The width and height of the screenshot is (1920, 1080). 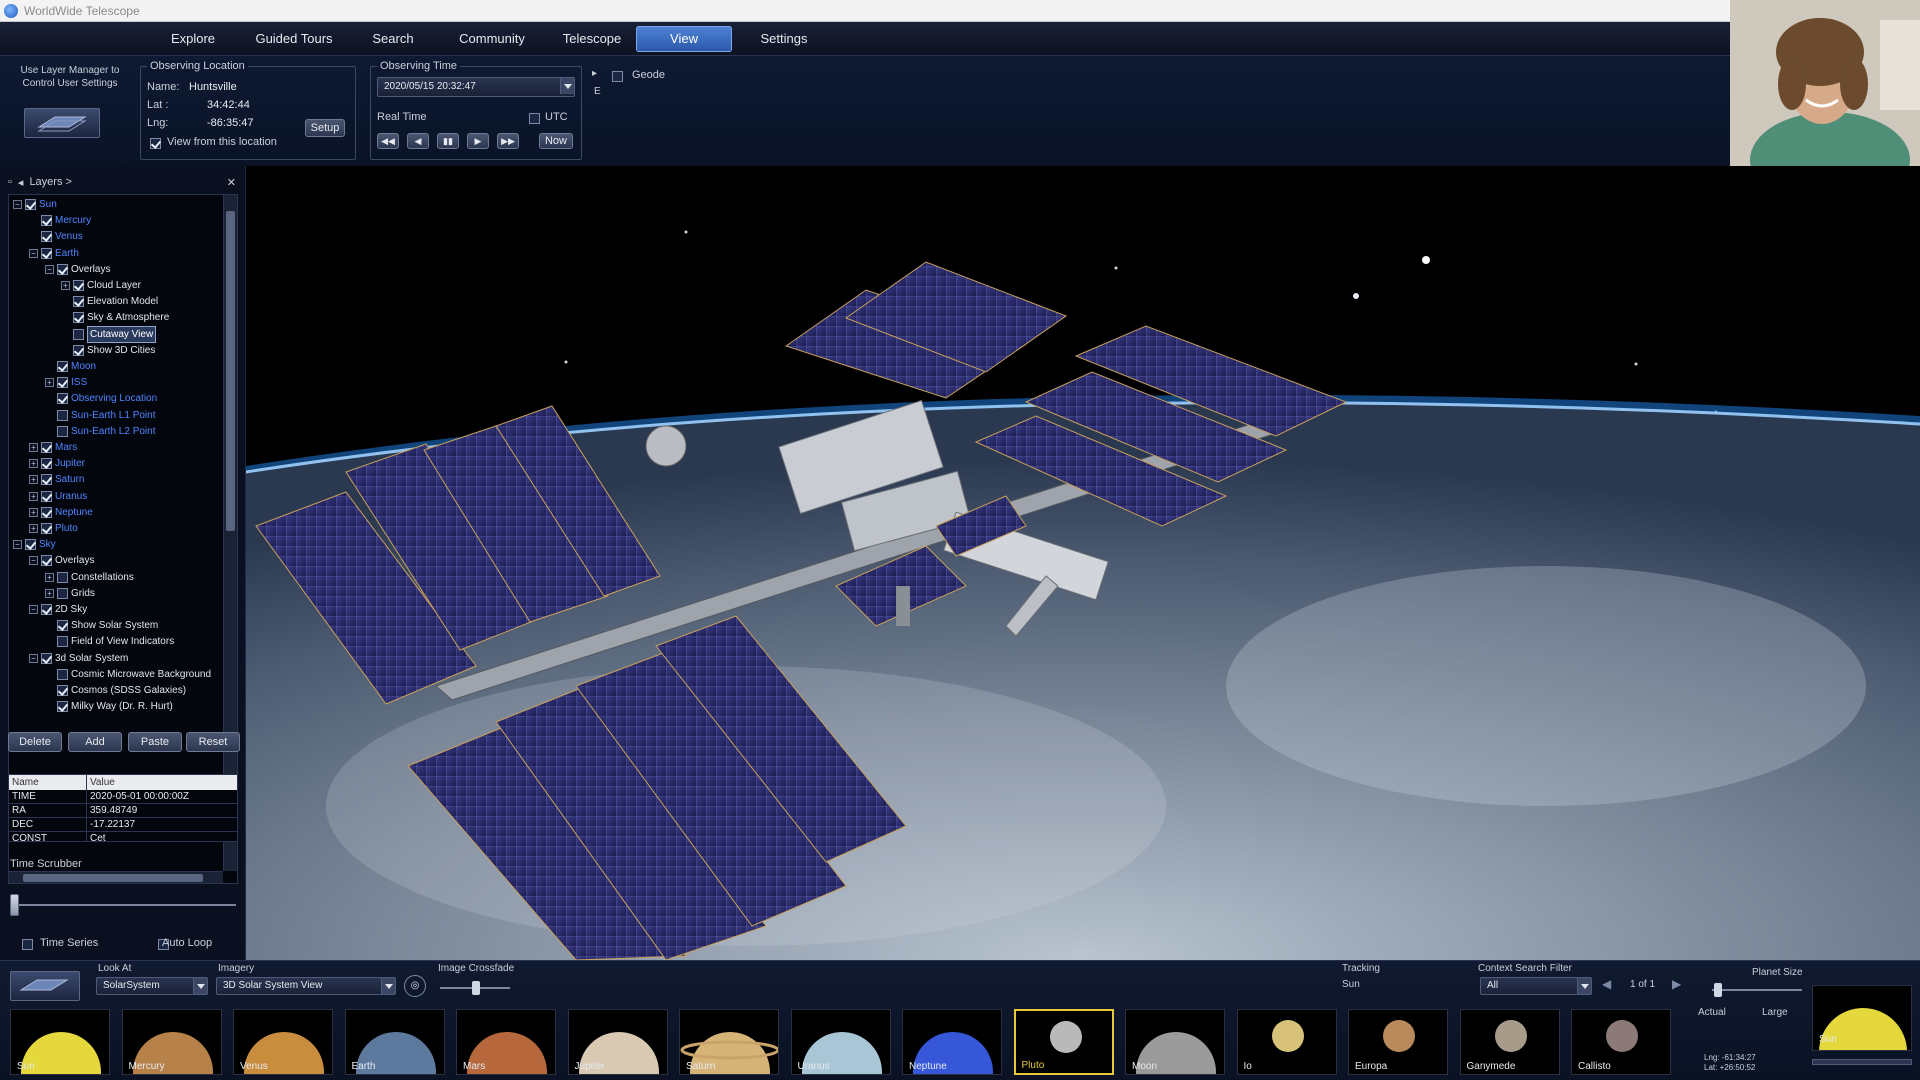 I want to click on tree-item: + Mars, so click(x=53, y=447).